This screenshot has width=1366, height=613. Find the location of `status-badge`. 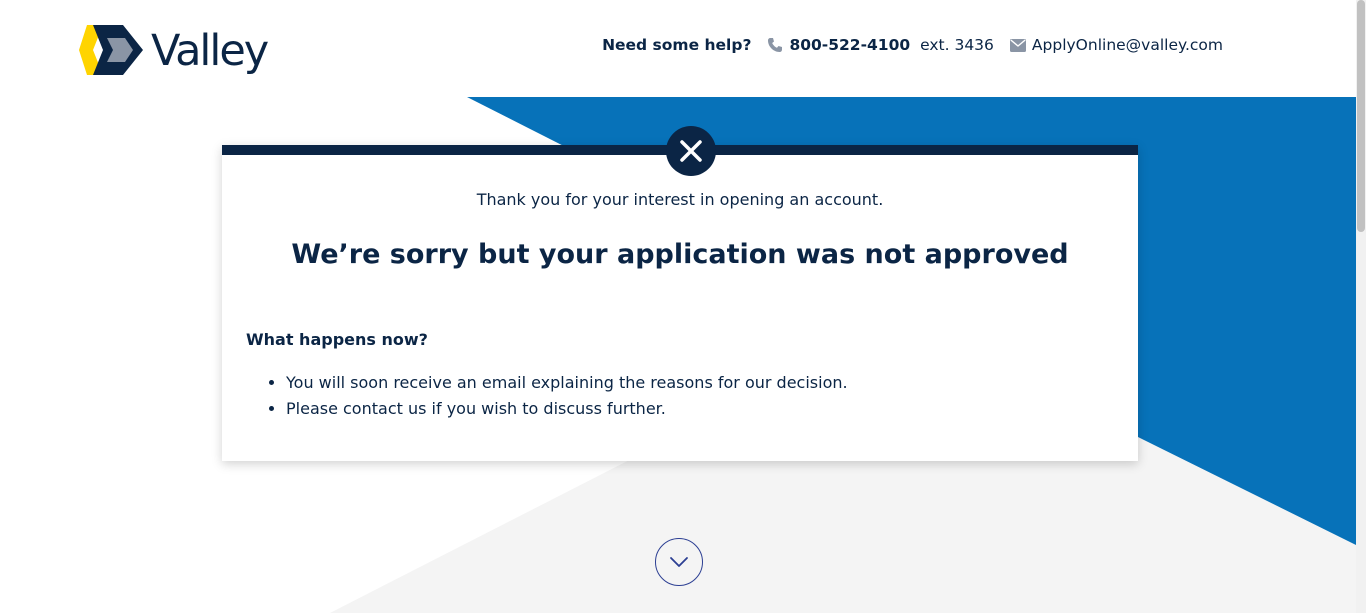

status-badge is located at coordinates (691, 151).